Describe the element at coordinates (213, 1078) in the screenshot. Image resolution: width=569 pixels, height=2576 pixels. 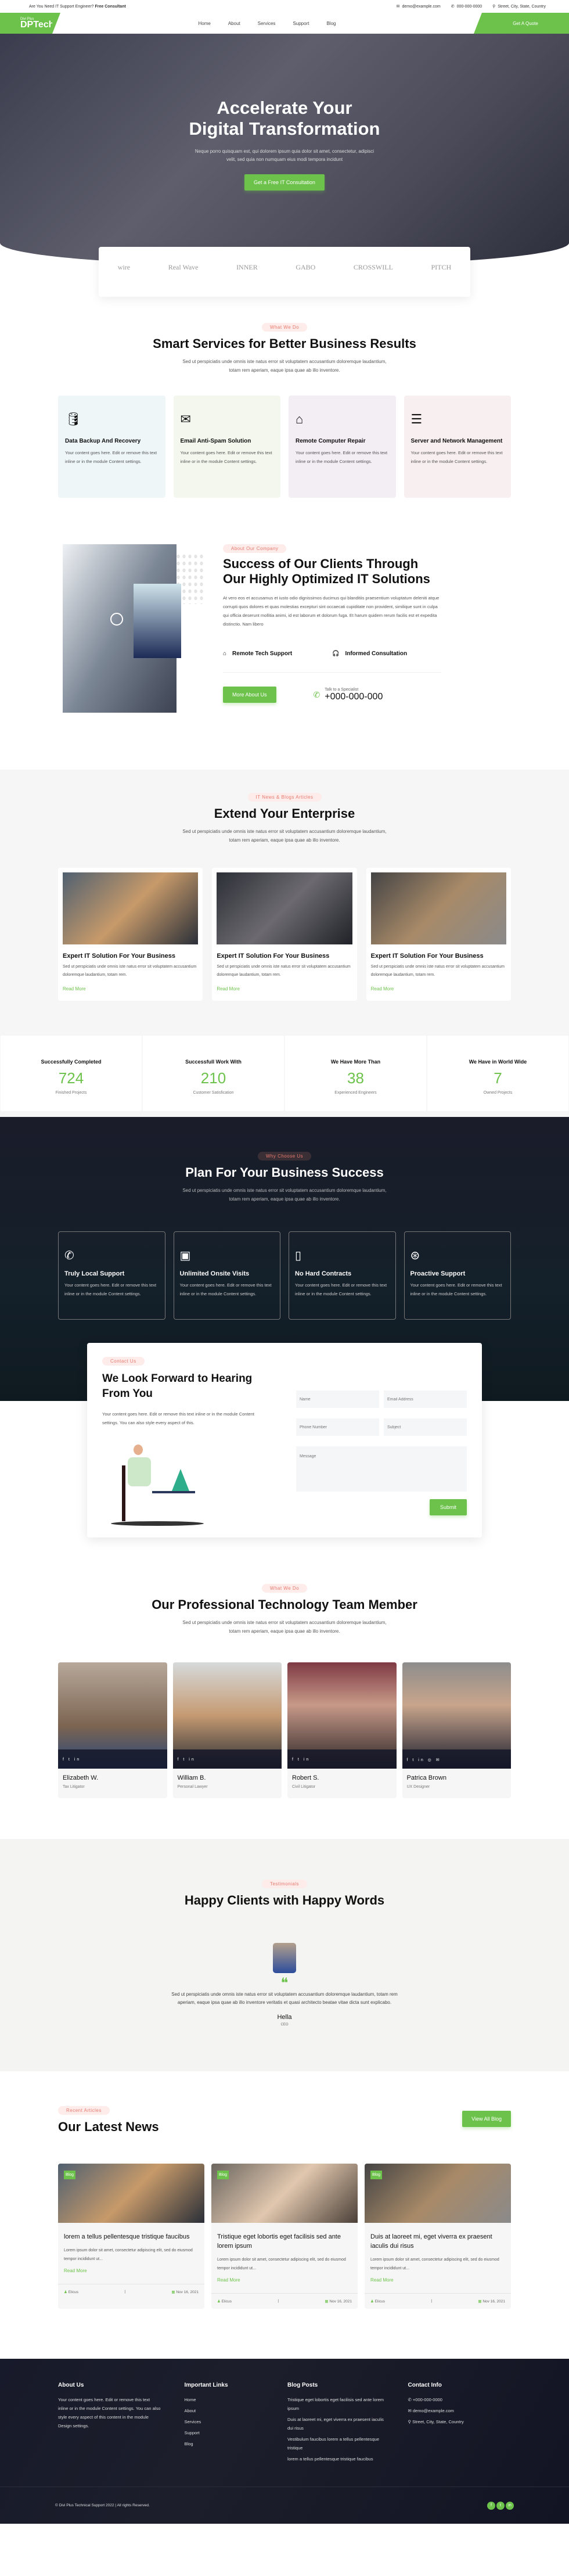
I see `stat-value: 210` at that location.